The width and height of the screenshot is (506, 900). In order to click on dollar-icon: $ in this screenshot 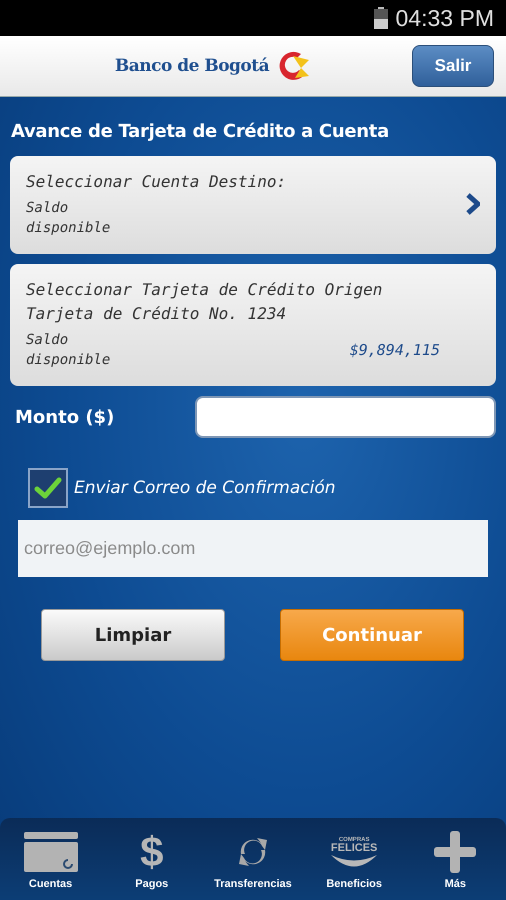, I will do `click(152, 852)`.